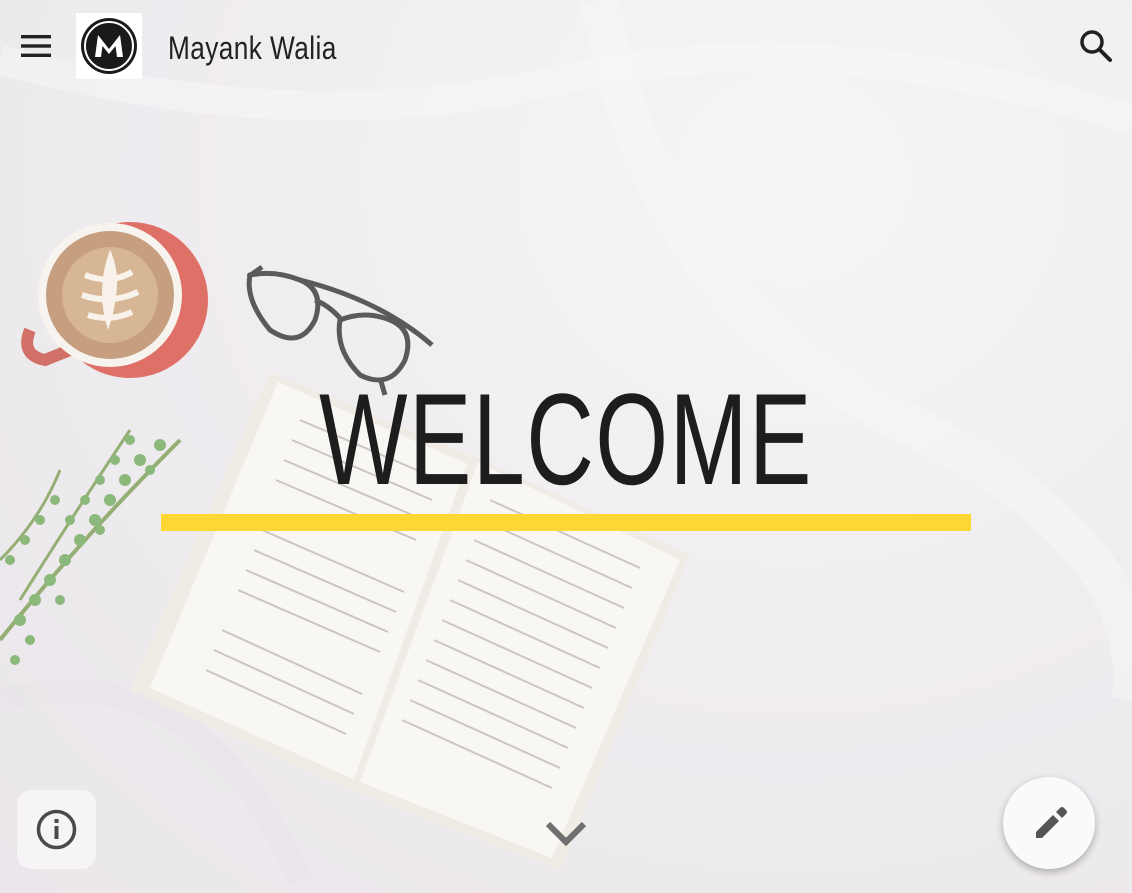 The height and width of the screenshot is (893, 1132). I want to click on heading-accent-bar, so click(566, 522).